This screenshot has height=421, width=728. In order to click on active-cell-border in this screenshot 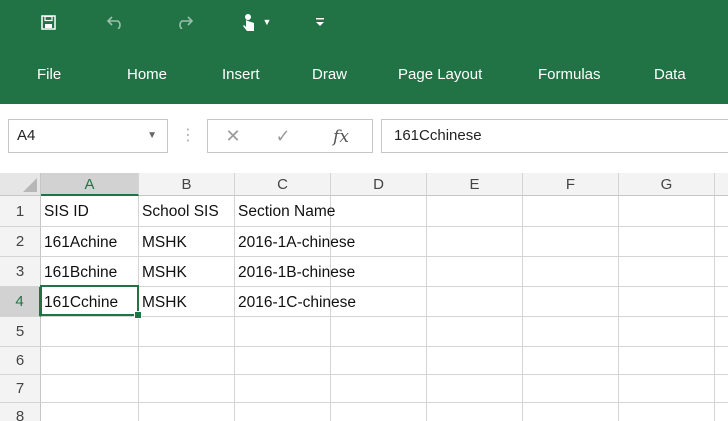, I will do `click(89, 300)`.